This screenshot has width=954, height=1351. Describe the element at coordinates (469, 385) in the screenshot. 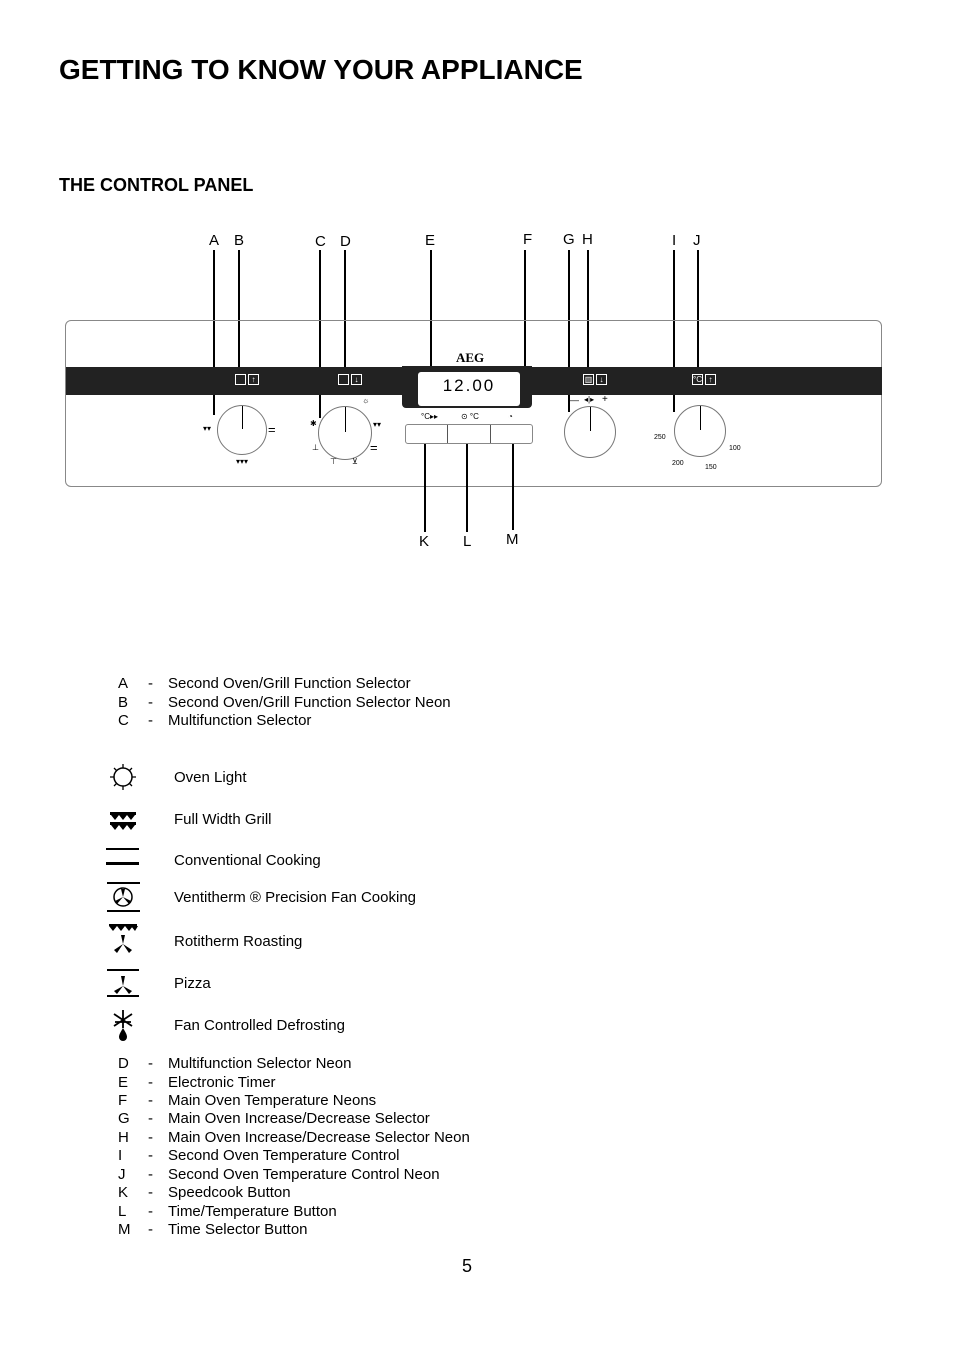

I see `display-time: 12.00` at that location.